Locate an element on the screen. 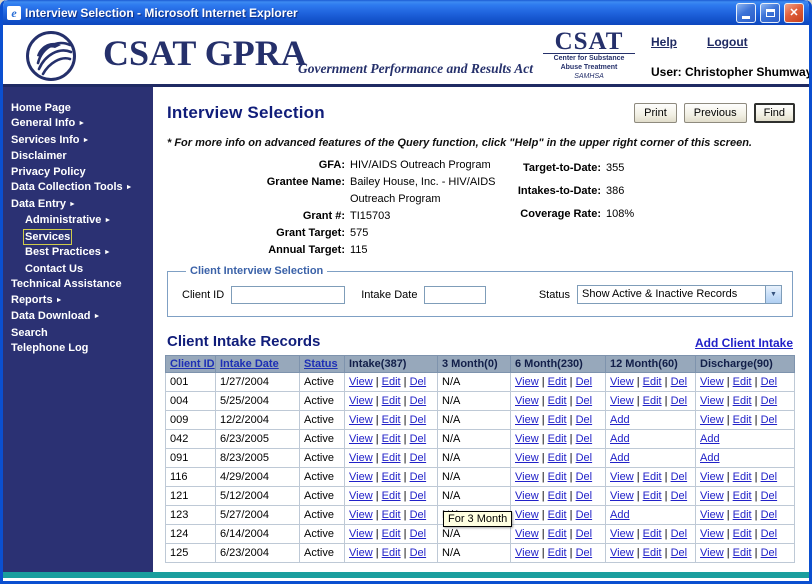 The image size is (812, 584). find-button: Find is located at coordinates (774, 113).